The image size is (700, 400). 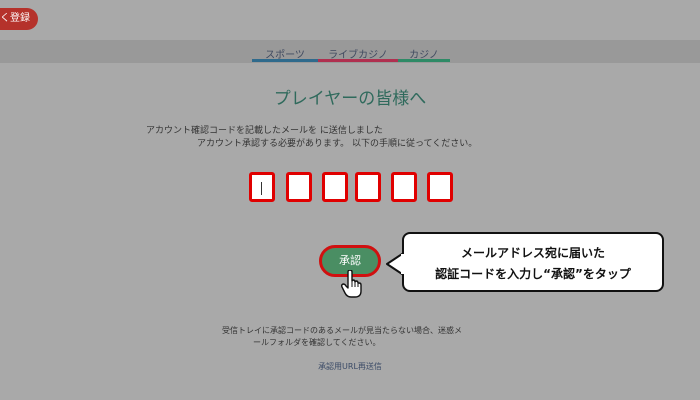 What do you see at coordinates (351, 284) in the screenshot?
I see `pointer-hand-icon` at bounding box center [351, 284].